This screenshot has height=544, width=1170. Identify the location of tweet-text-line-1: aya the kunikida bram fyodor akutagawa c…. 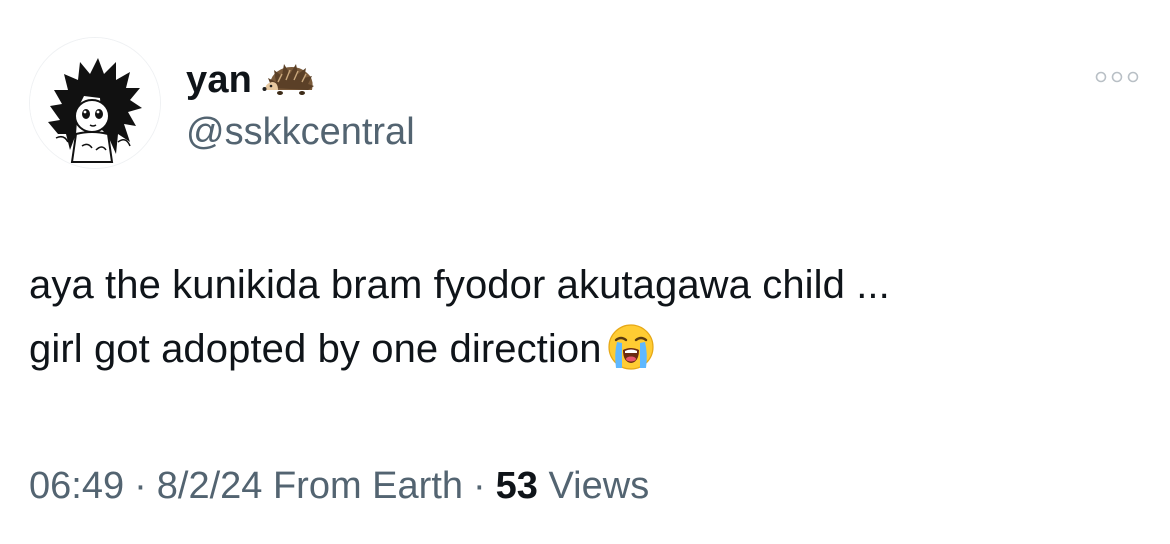
(459, 285).